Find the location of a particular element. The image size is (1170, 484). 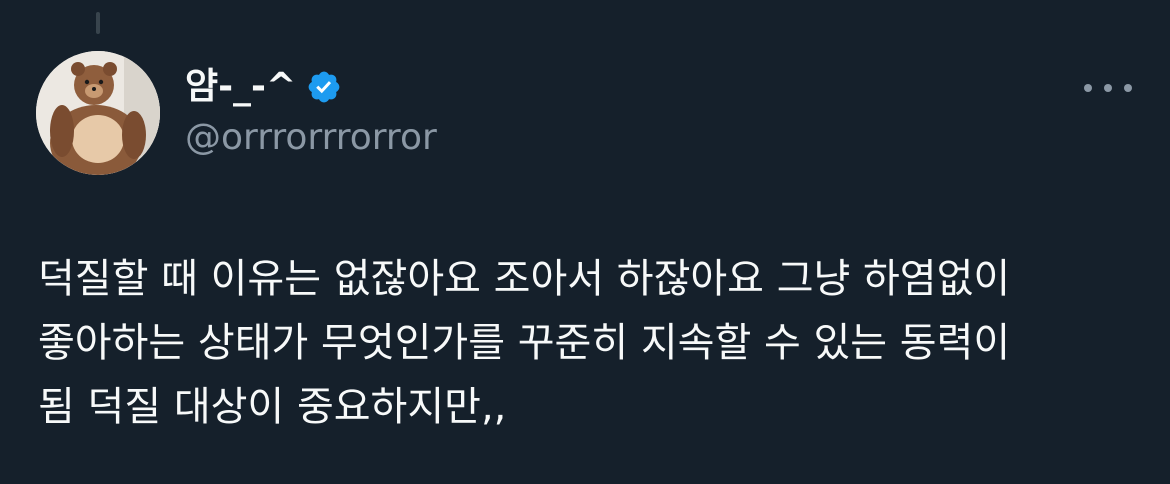

author-handle: @orrrorrrorror is located at coordinates (311, 138).